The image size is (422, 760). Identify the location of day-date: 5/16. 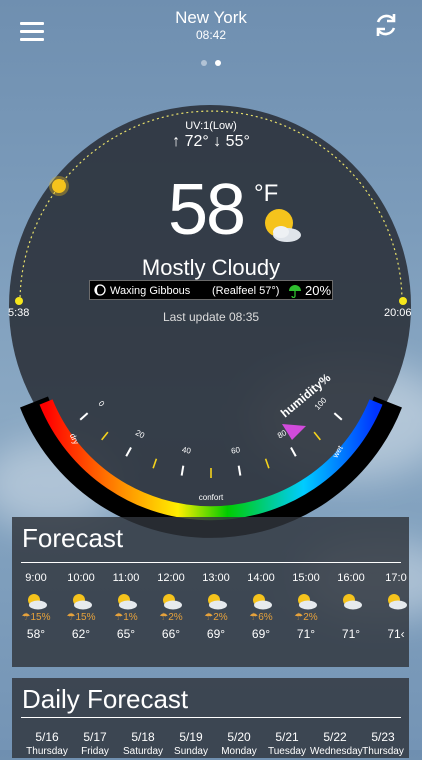
(47, 737).